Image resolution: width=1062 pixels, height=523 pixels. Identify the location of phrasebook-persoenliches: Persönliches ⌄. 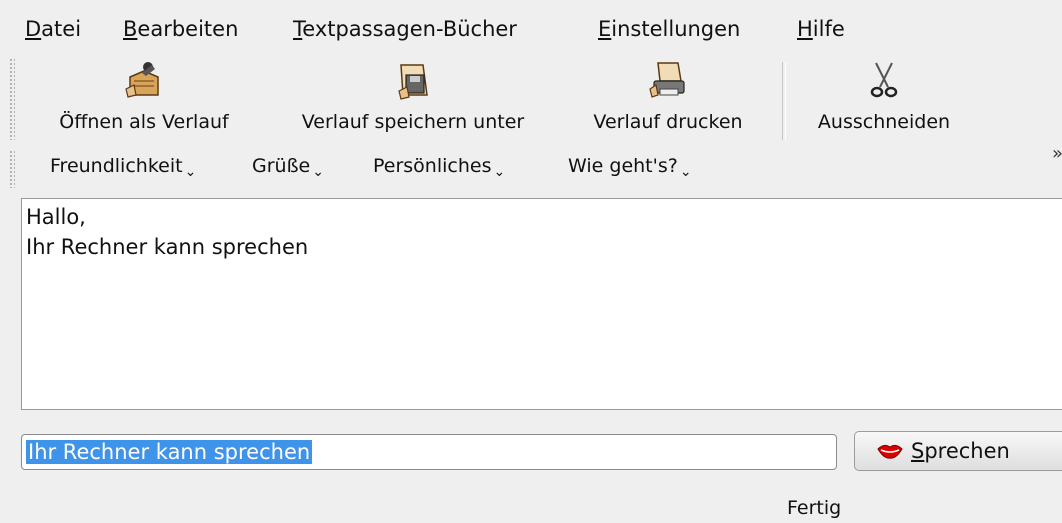
(439, 167).